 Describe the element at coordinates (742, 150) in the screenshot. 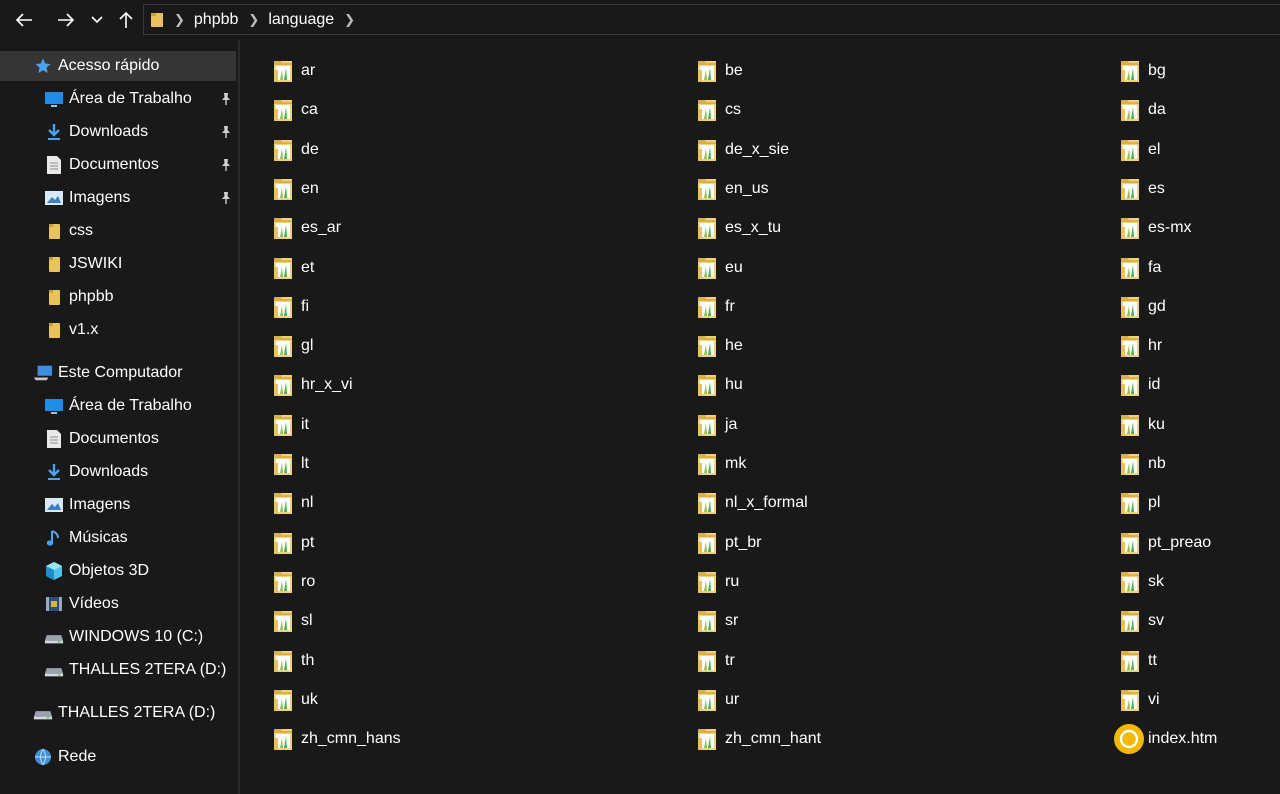

I see `folder-item: de_x_sie` at that location.